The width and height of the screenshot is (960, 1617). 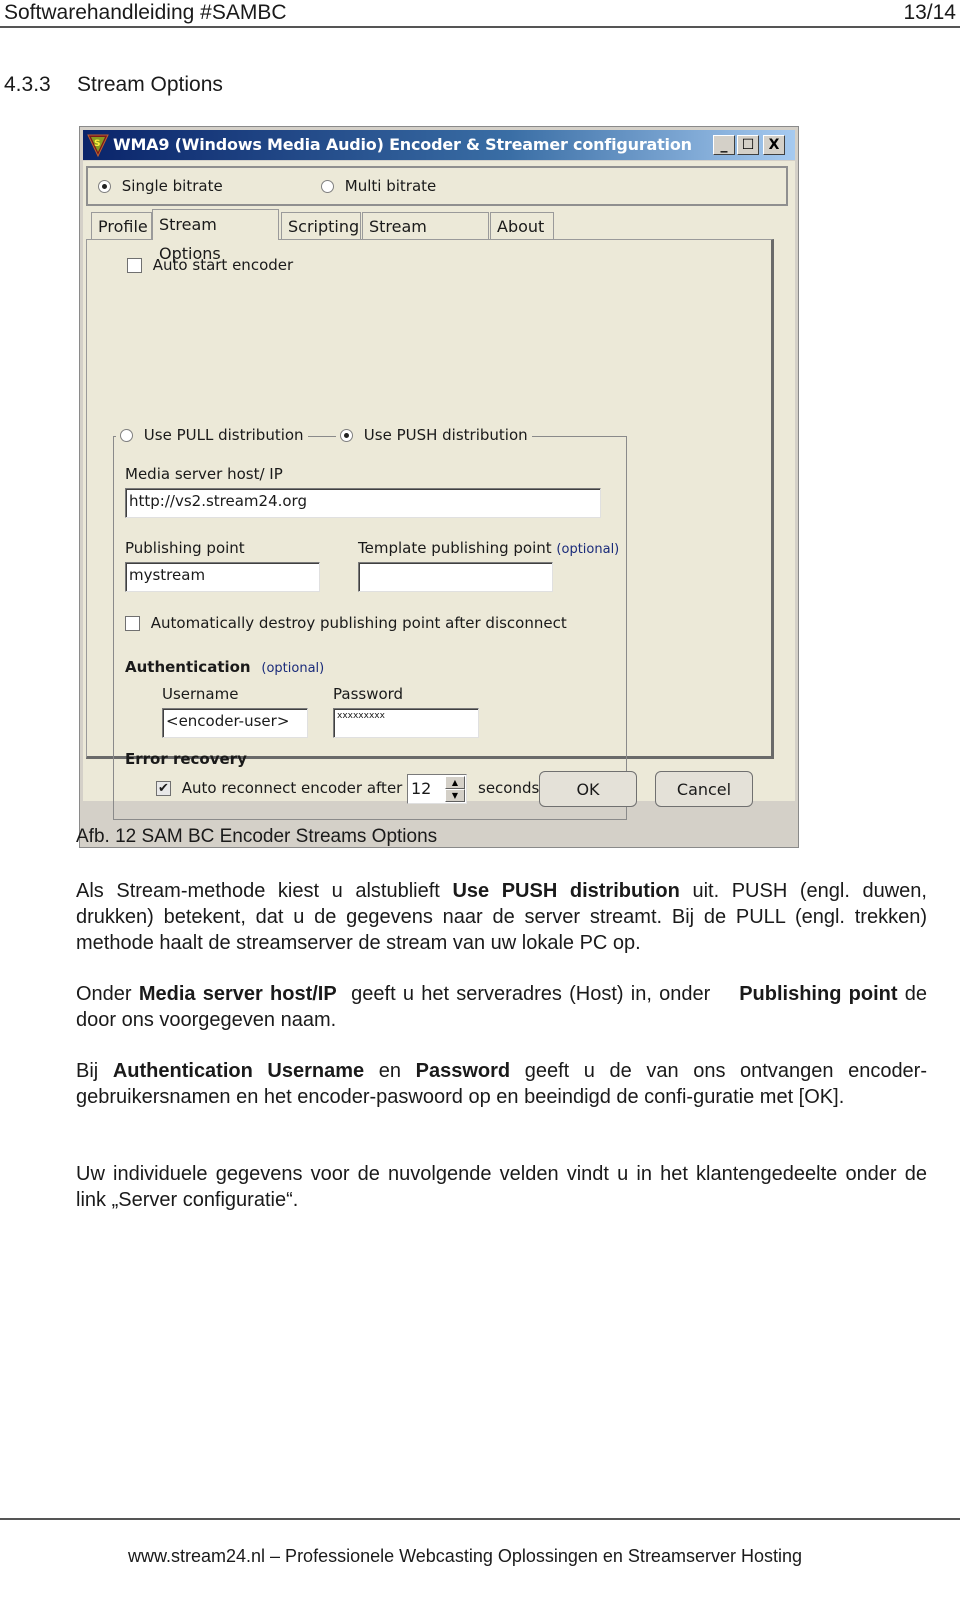 What do you see at coordinates (237, 994) in the screenshot?
I see `emphasis: Media server host/IP` at bounding box center [237, 994].